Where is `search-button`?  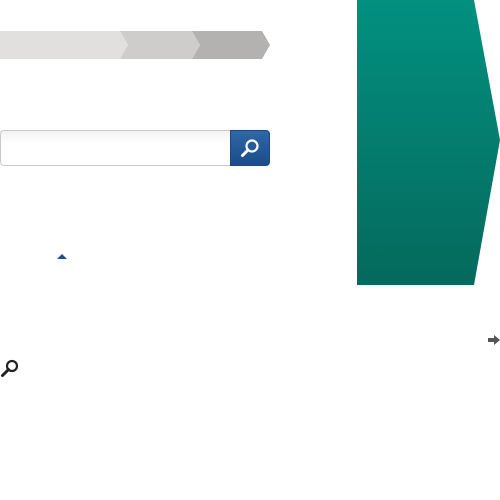
search-button is located at coordinates (250, 148).